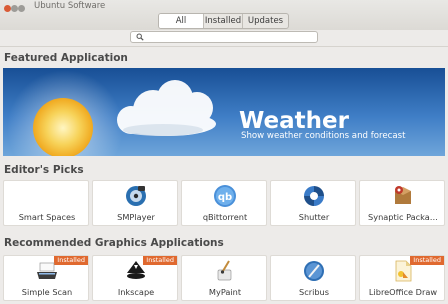  What do you see at coordinates (225, 217) in the screenshot?
I see `app-name: qBittorrent` at bounding box center [225, 217].